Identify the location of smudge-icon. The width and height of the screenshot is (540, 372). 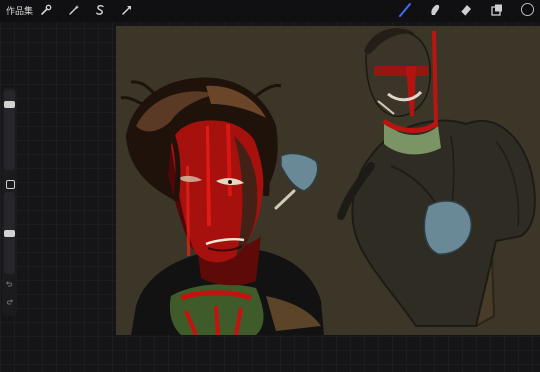
(435, 10).